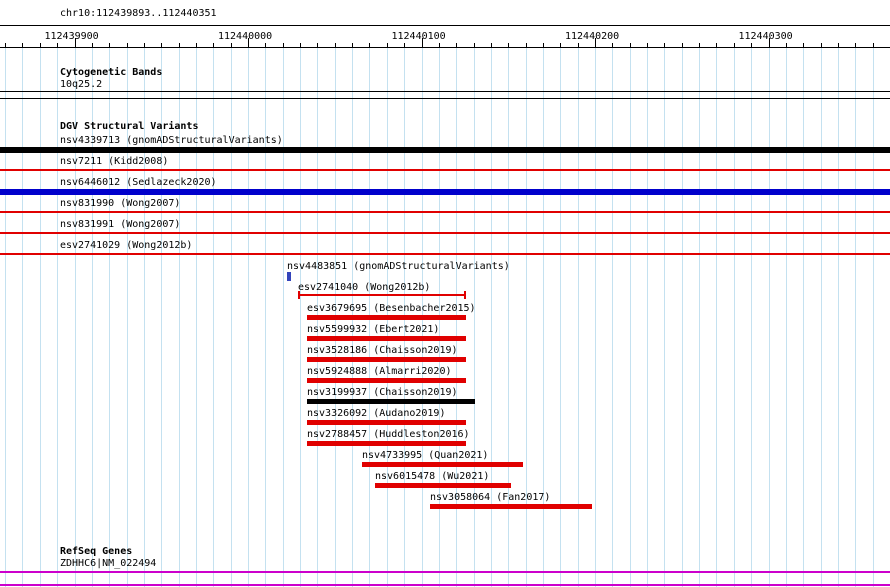 Image resolution: width=890 pixels, height=587 pixels. I want to click on refseq-gene-label: ZDHHC6|NM_022494, so click(108, 563).